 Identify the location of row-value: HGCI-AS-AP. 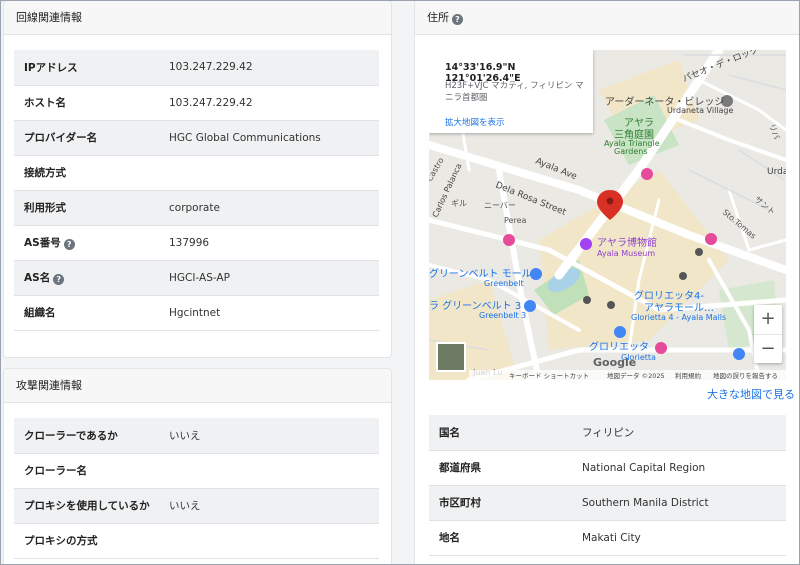
(274, 278).